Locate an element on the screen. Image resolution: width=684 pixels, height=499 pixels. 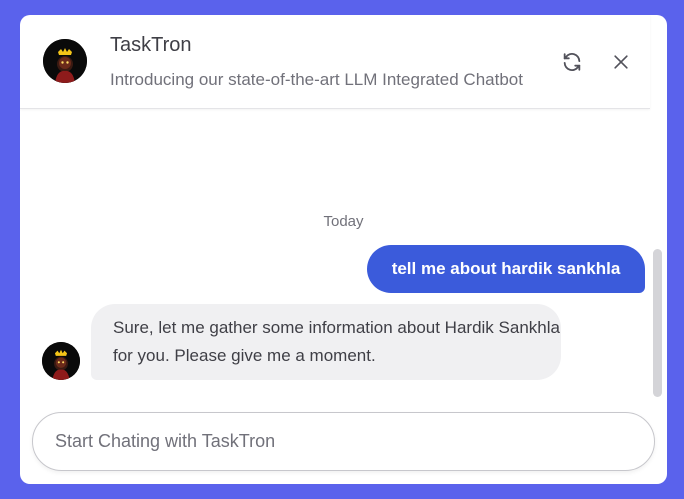
chat-input is located at coordinates (345, 441).